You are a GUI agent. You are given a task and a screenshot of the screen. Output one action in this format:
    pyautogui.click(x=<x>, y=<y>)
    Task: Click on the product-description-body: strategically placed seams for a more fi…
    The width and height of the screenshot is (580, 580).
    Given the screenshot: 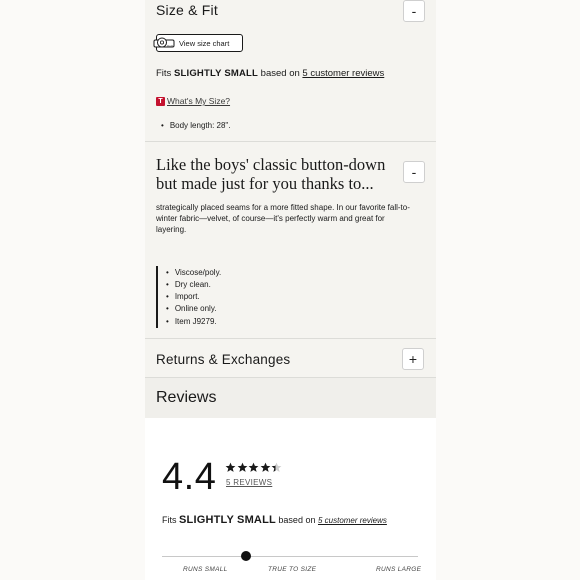 What is the action you would take?
    pyautogui.click(x=283, y=218)
    